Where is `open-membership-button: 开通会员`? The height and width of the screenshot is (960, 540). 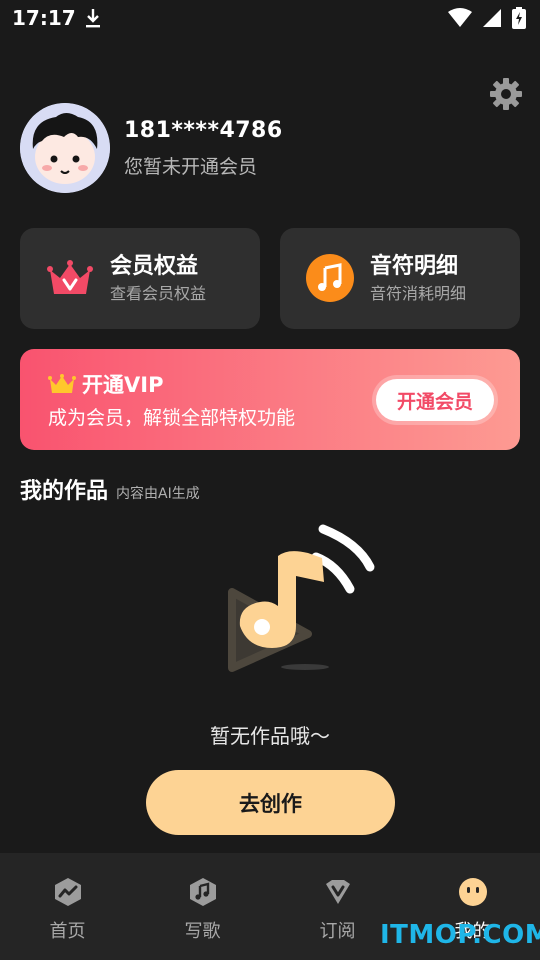
open-membership-button: 开通会员 is located at coordinates (435, 400).